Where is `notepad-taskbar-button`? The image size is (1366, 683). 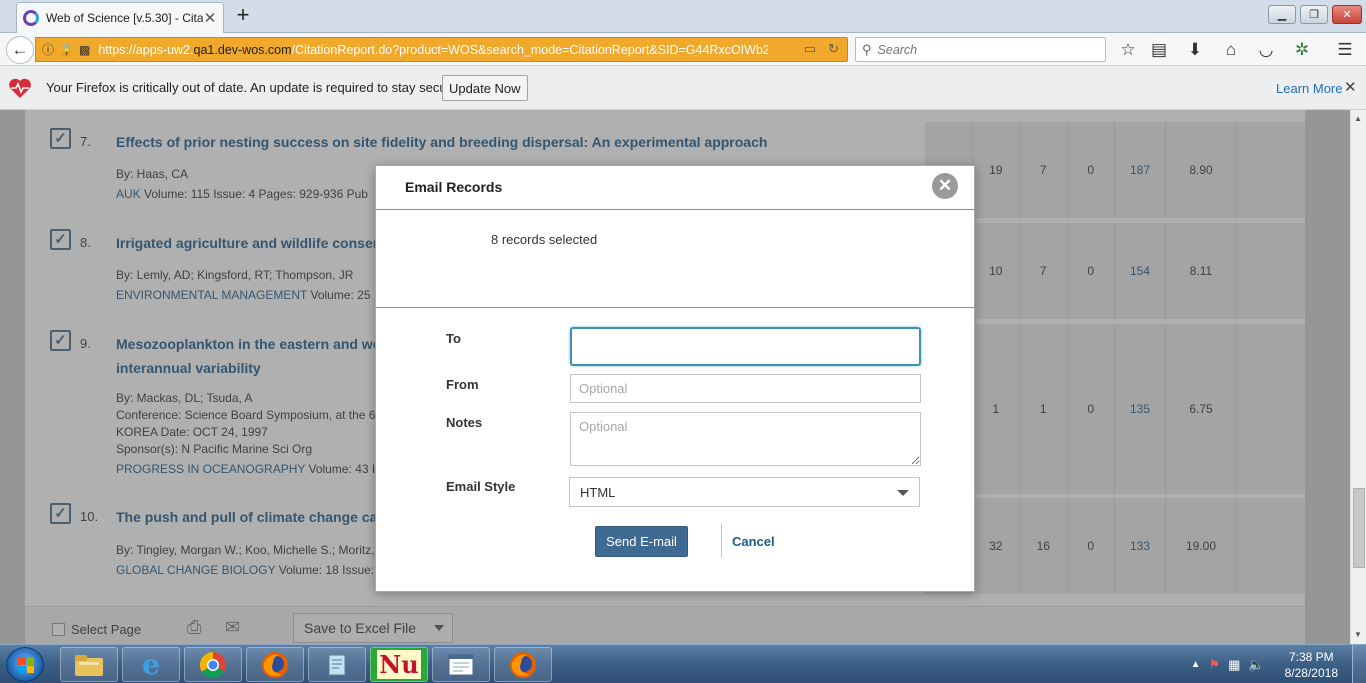 notepad-taskbar-button is located at coordinates (337, 664).